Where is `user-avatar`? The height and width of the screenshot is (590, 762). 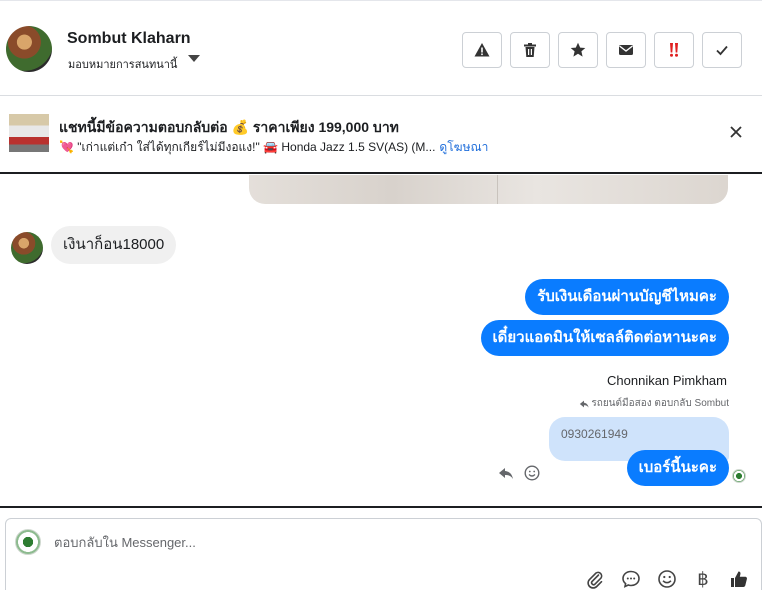
user-avatar is located at coordinates (29, 49).